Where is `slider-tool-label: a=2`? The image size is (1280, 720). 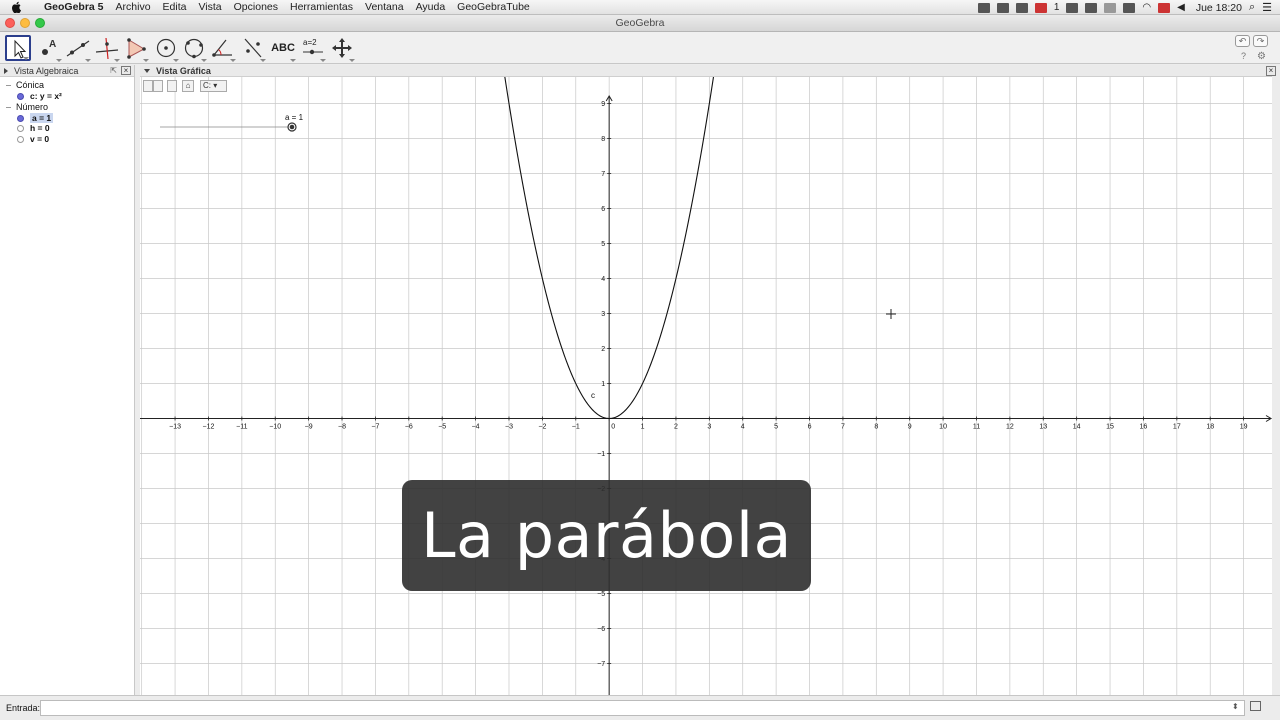
slider-tool-label: a=2 is located at coordinates (310, 42).